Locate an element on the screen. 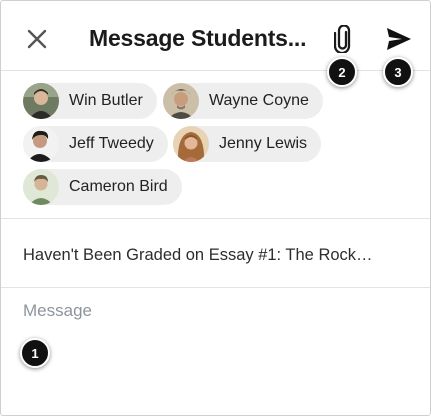 The width and height of the screenshot is (431, 416). recipient-chip: Jenny Lewis is located at coordinates (247, 144).